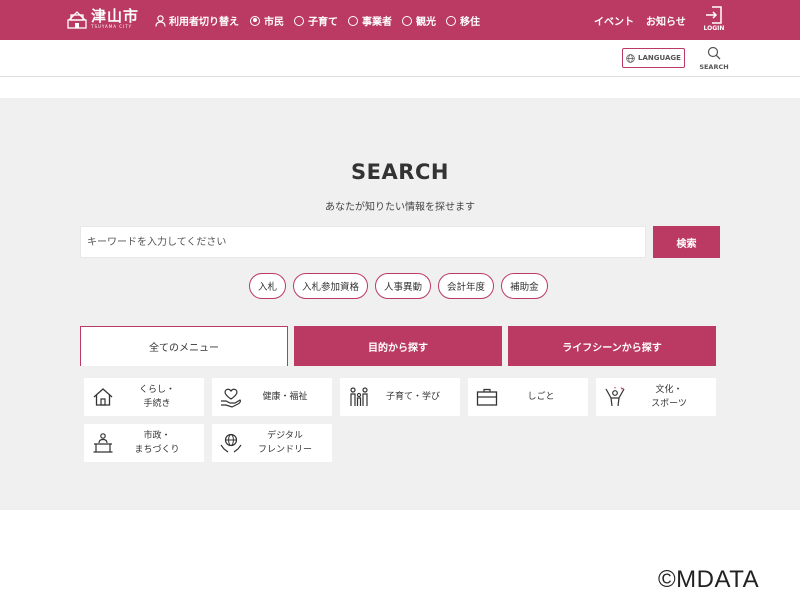 The height and width of the screenshot is (600, 800). I want to click on menu-card-health: 健康・福祉, so click(272, 397).